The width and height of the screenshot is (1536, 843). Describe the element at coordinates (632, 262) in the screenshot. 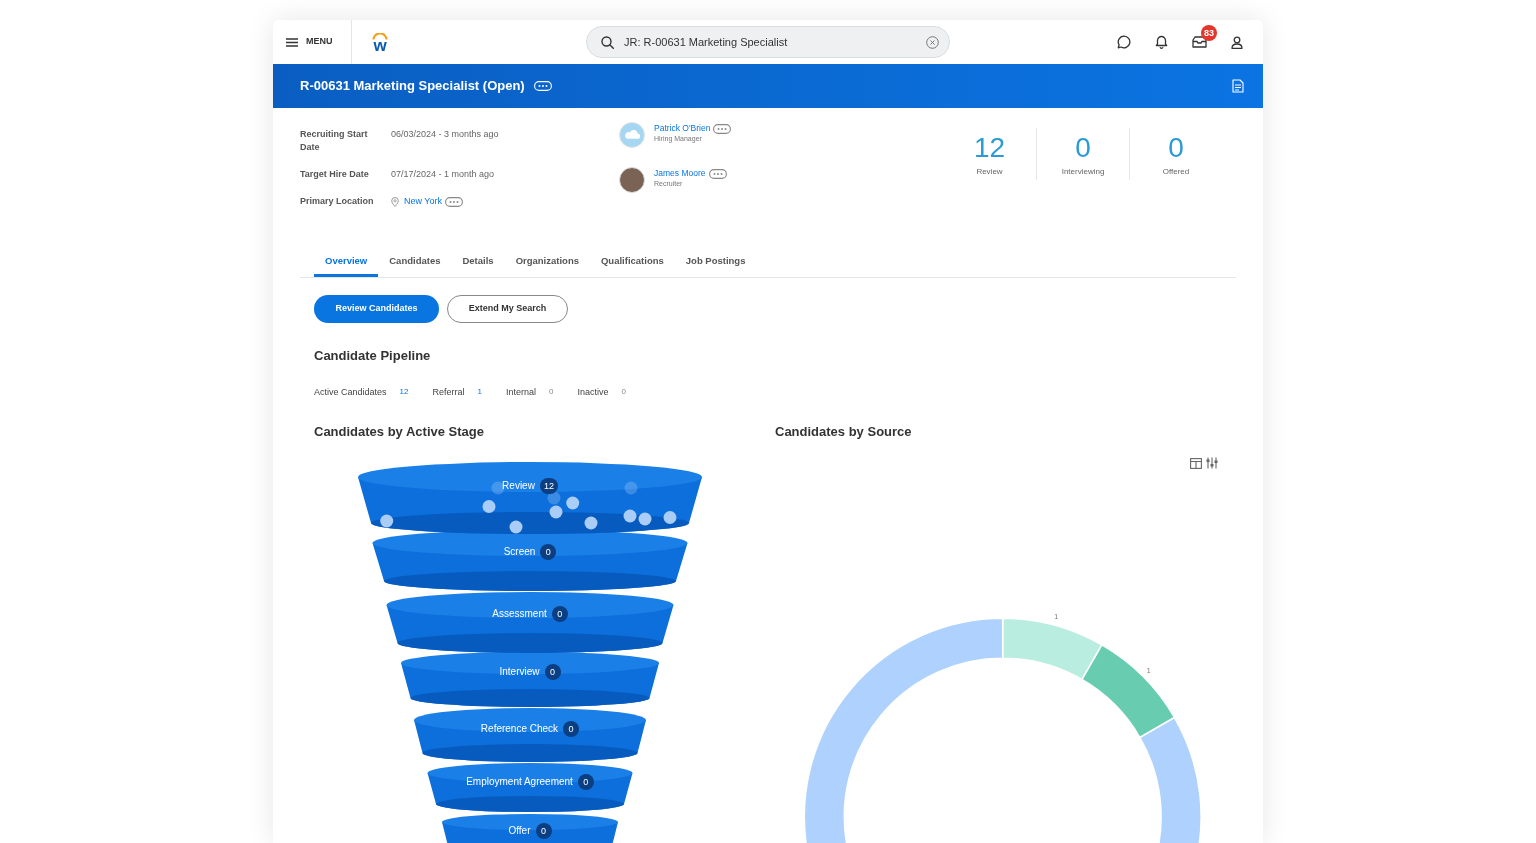

I see `tab: Qualifications` at that location.